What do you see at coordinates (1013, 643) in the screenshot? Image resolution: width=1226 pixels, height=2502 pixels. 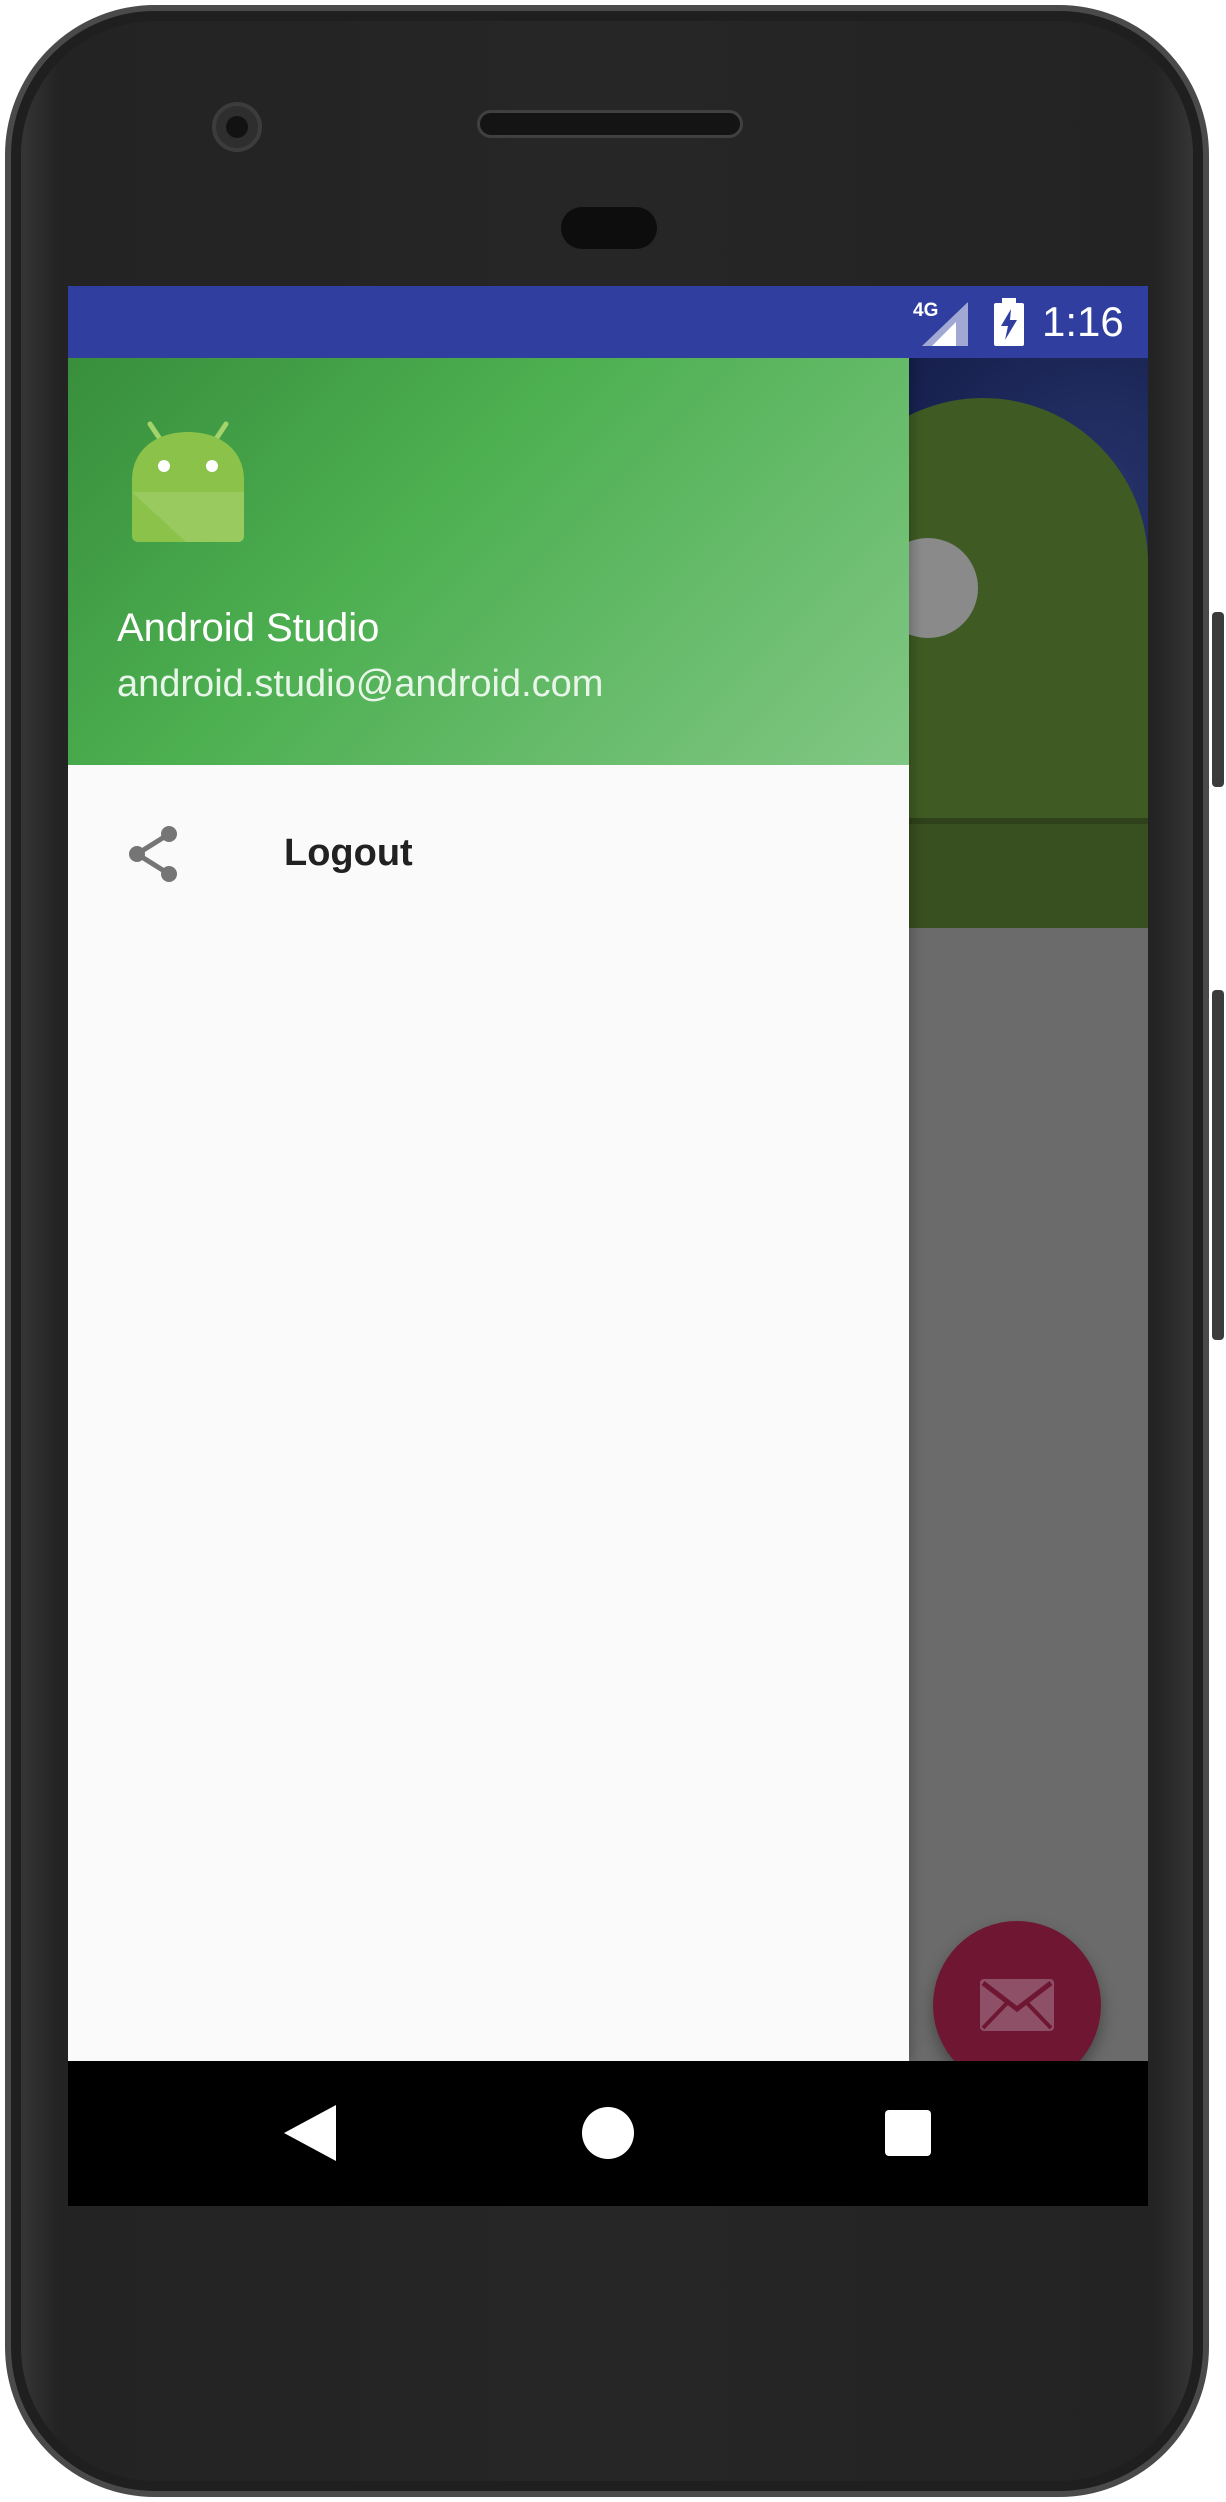 I see `app-header-image` at bounding box center [1013, 643].